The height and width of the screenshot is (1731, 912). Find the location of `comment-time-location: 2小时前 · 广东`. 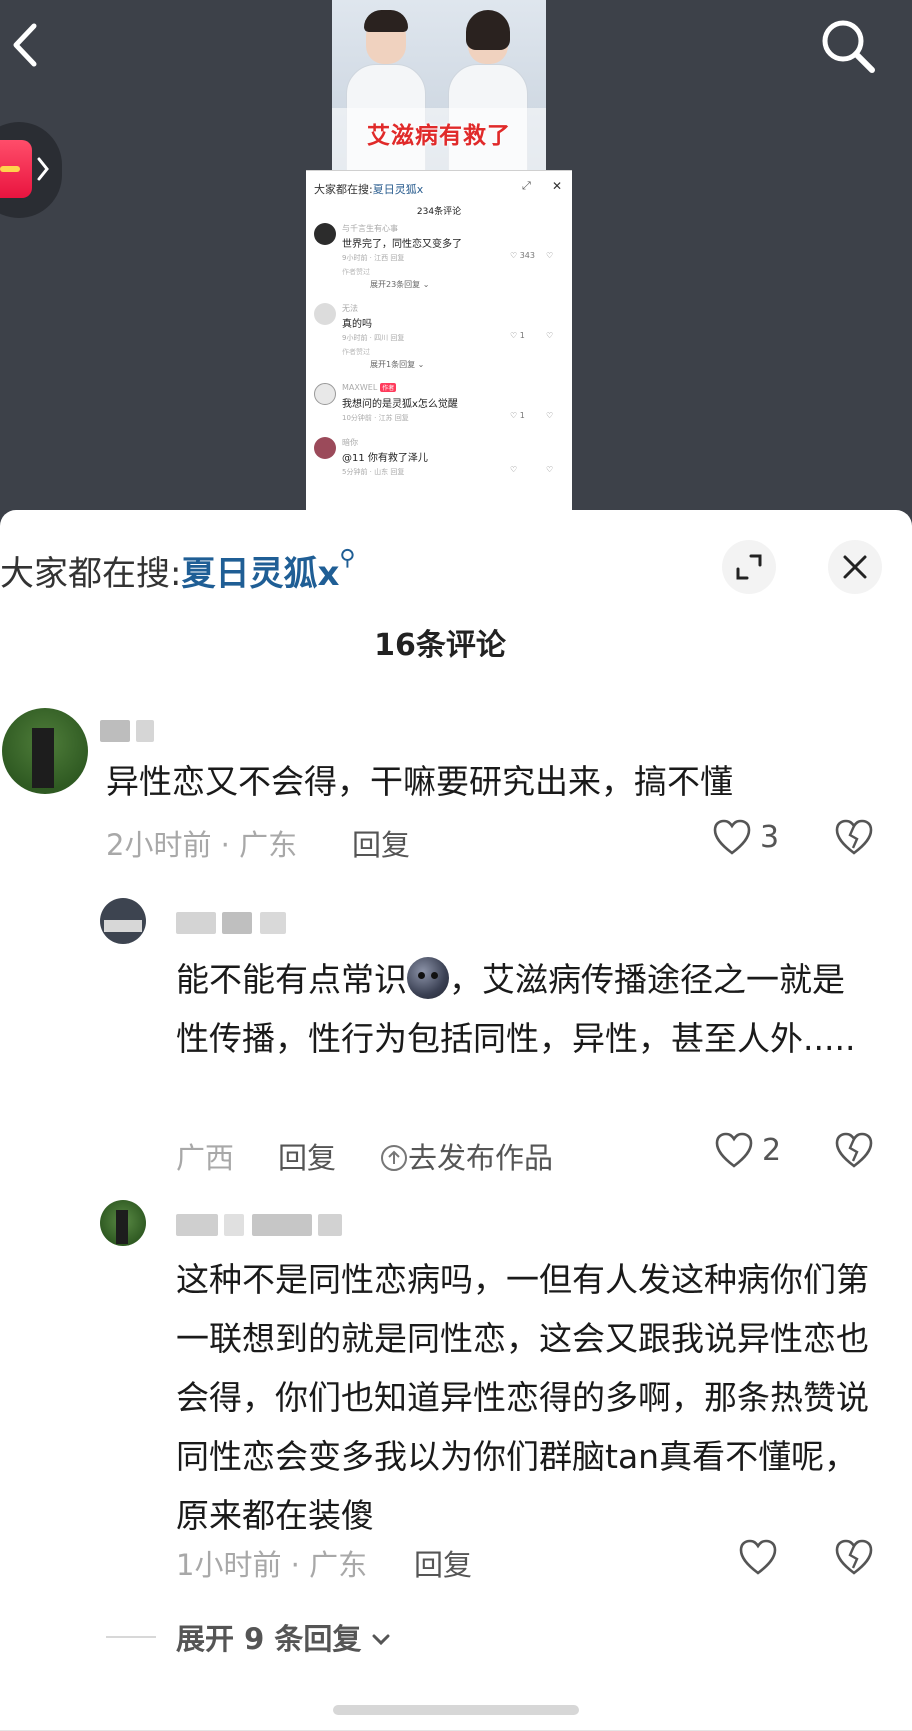

comment-time-location: 2小时前 · 广东 is located at coordinates (202, 845).